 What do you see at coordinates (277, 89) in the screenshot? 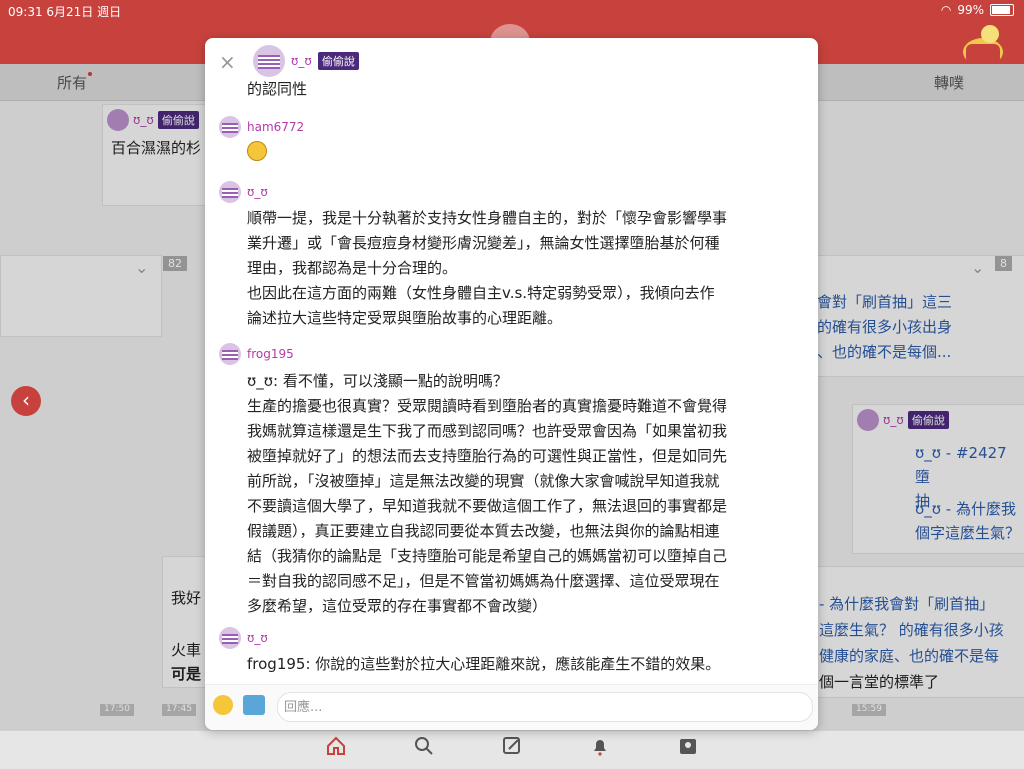
I see `plurk-content: 的認同性` at bounding box center [277, 89].